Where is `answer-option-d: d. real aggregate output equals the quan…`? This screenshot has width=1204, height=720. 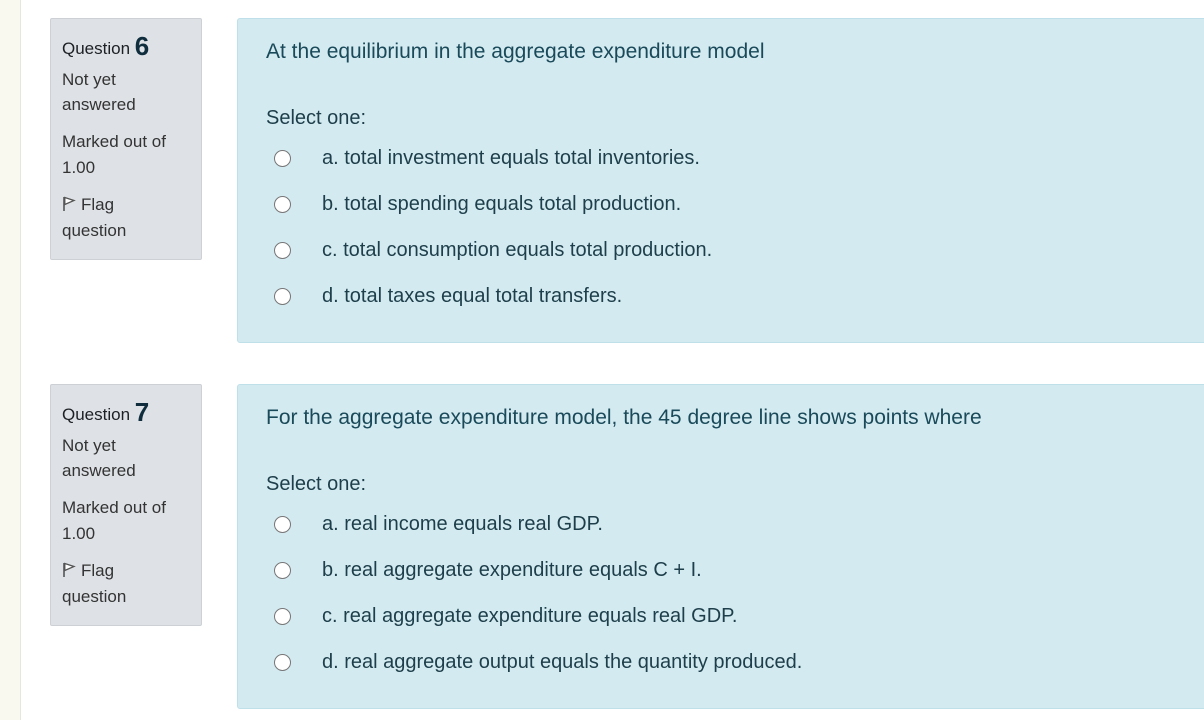 answer-option-d: d. real aggregate output equals the quan… is located at coordinates (724, 674).